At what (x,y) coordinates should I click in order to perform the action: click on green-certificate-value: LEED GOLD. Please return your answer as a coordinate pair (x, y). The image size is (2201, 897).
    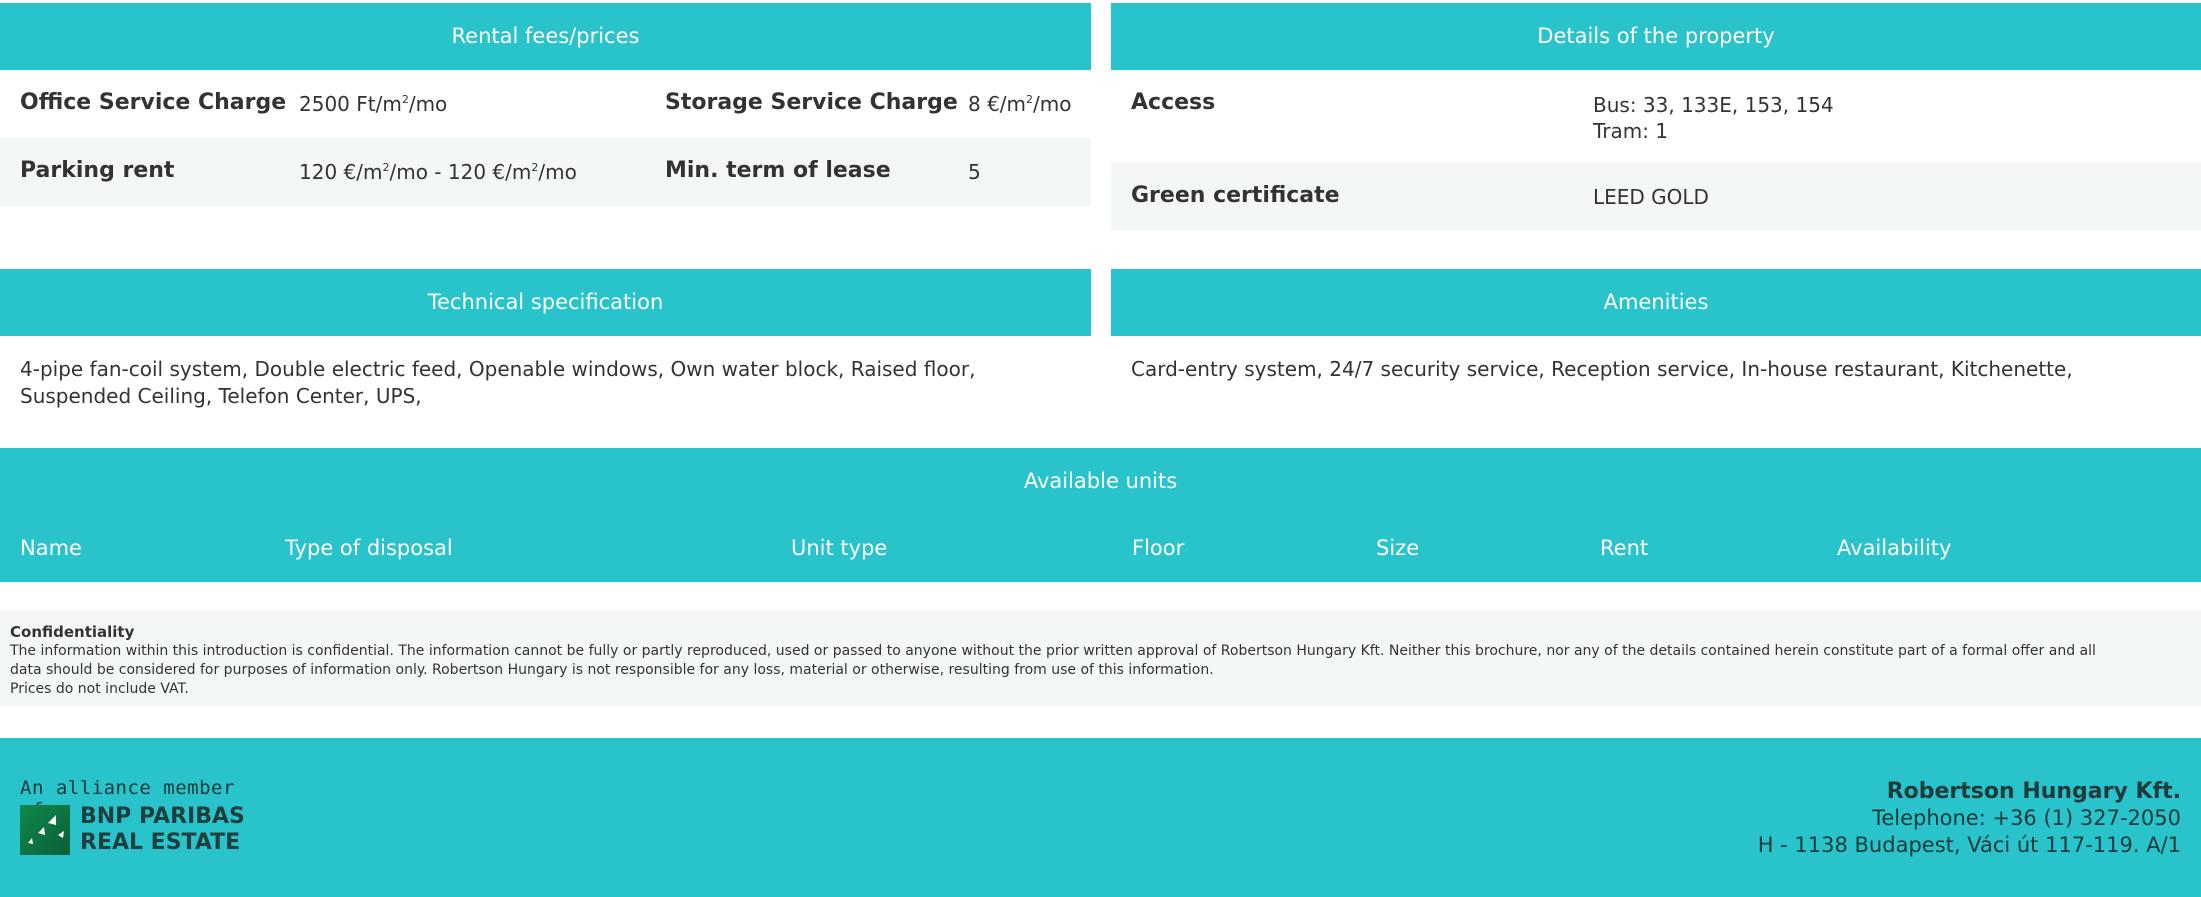
    Looking at the image, I should click on (1651, 197).